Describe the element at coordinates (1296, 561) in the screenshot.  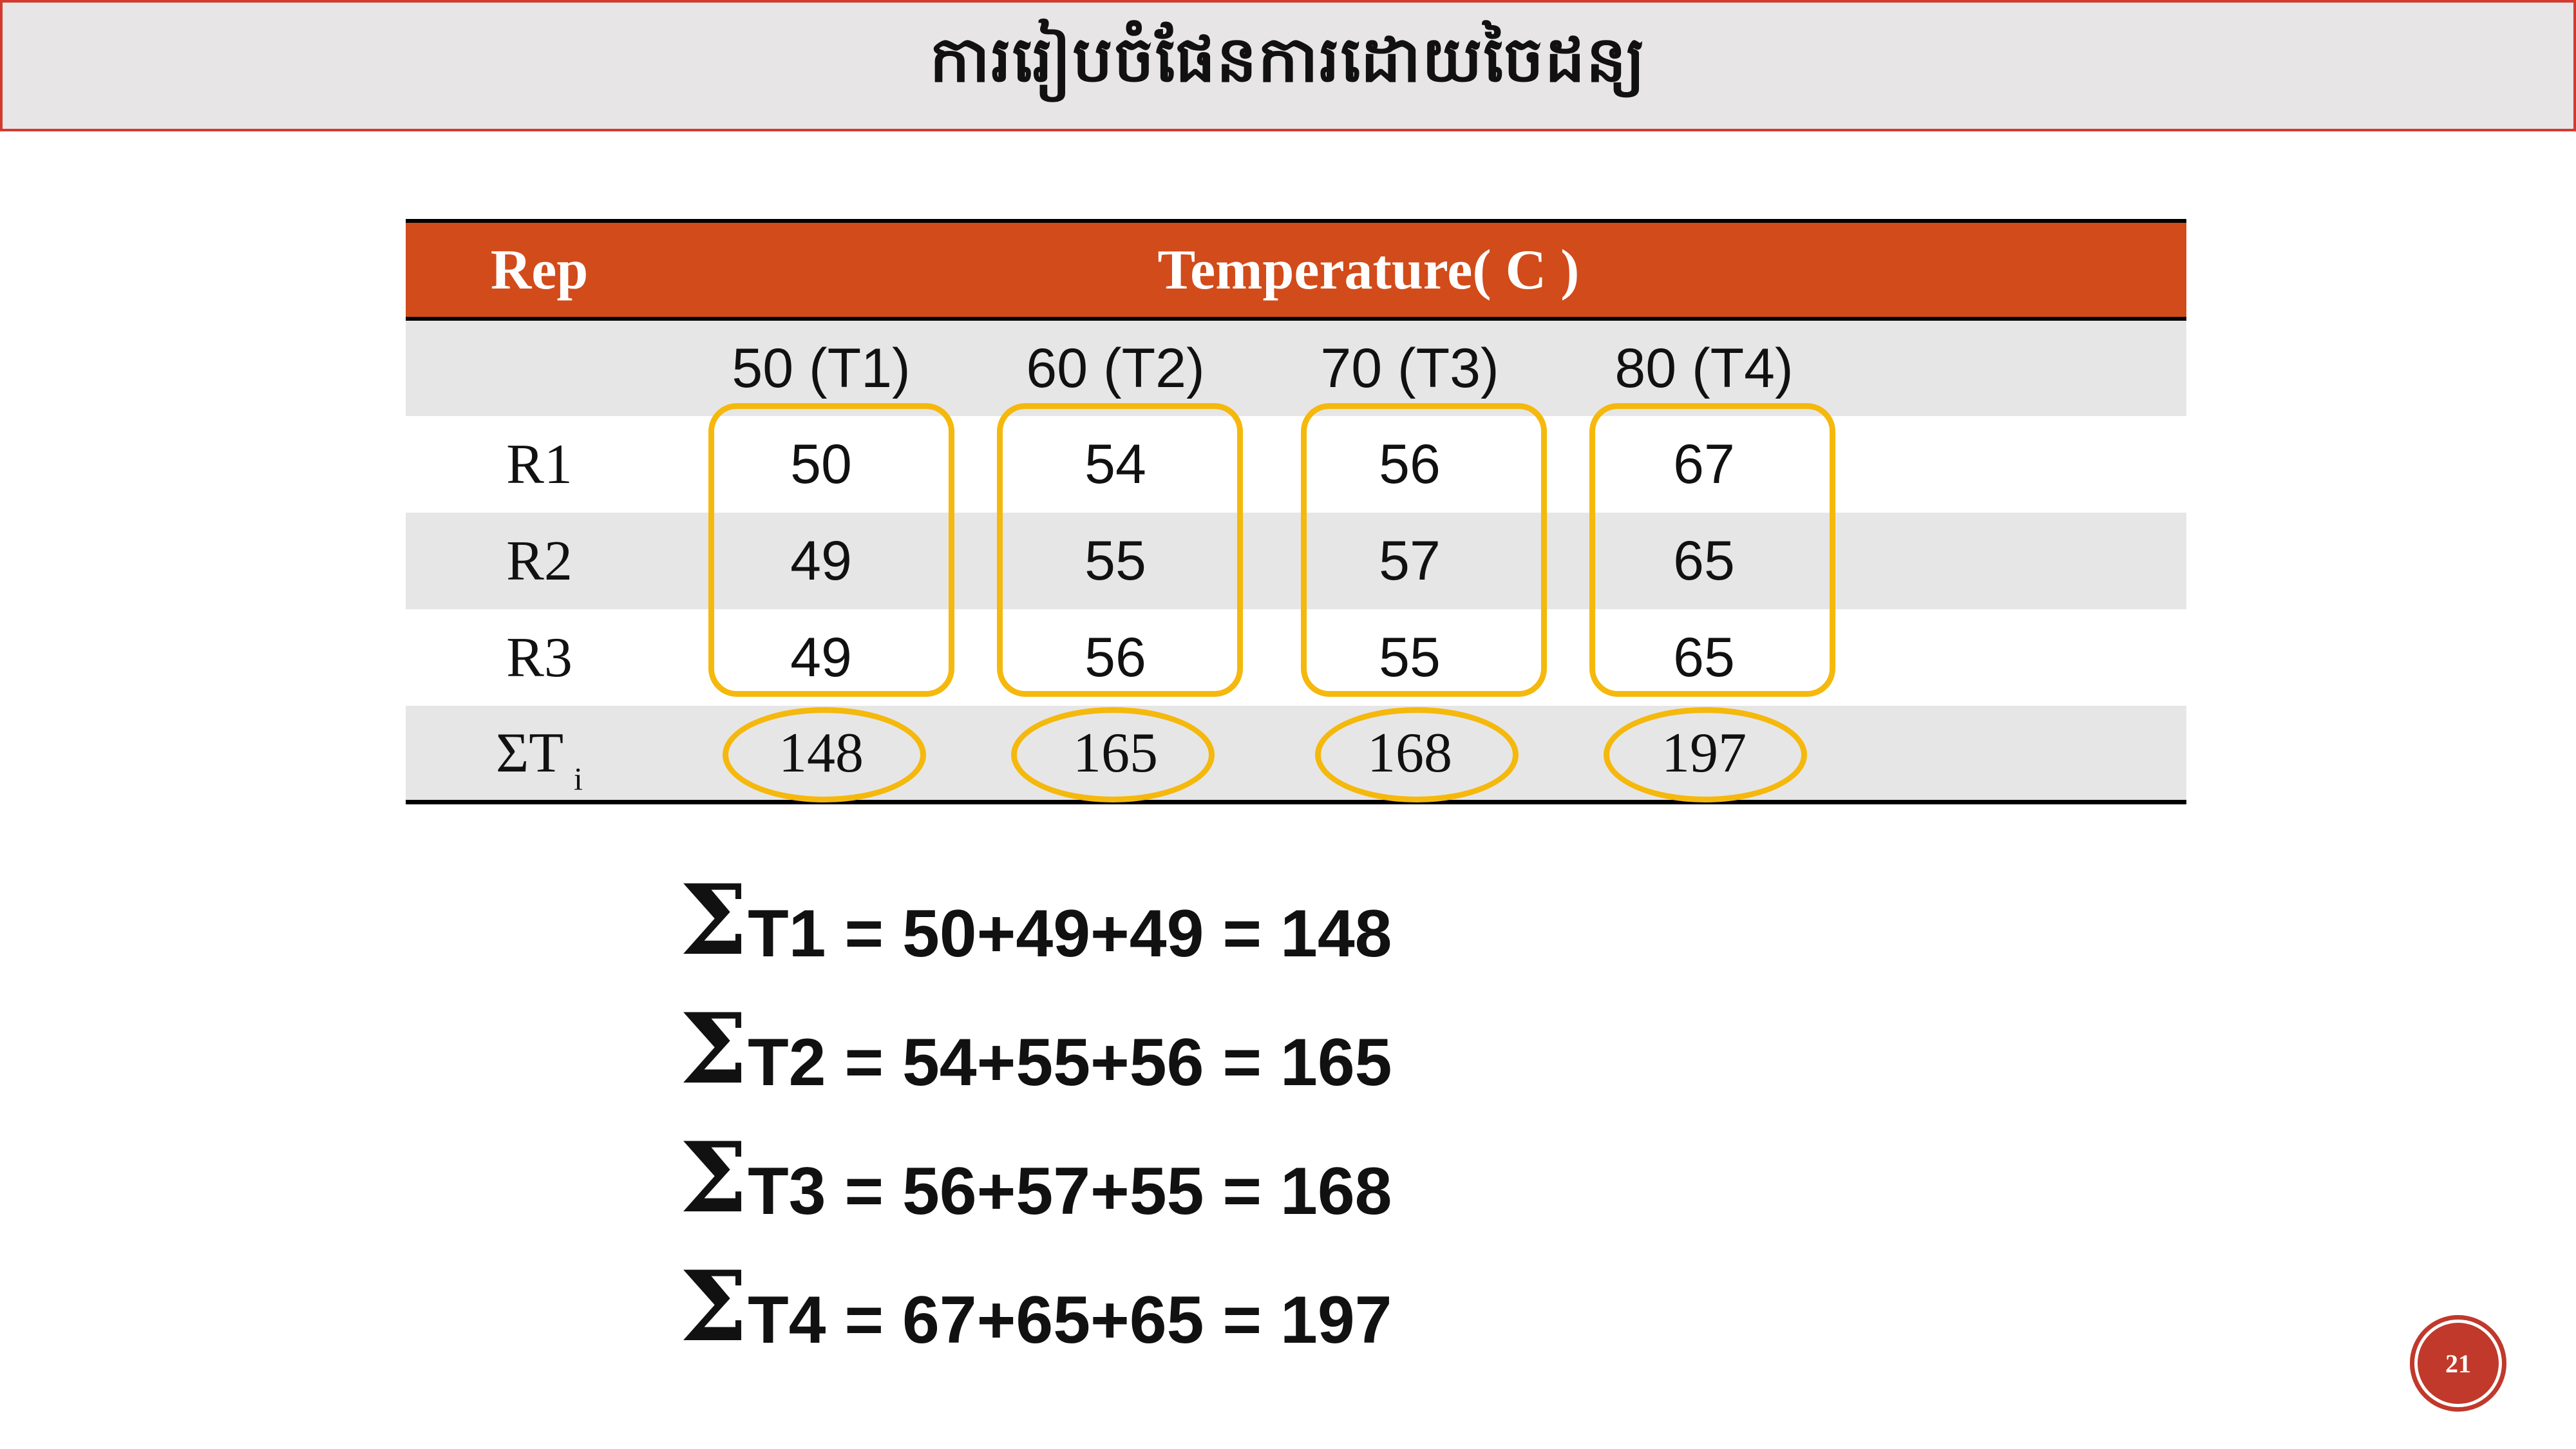
I see `table-row: R2 49 55 57 65` at that location.